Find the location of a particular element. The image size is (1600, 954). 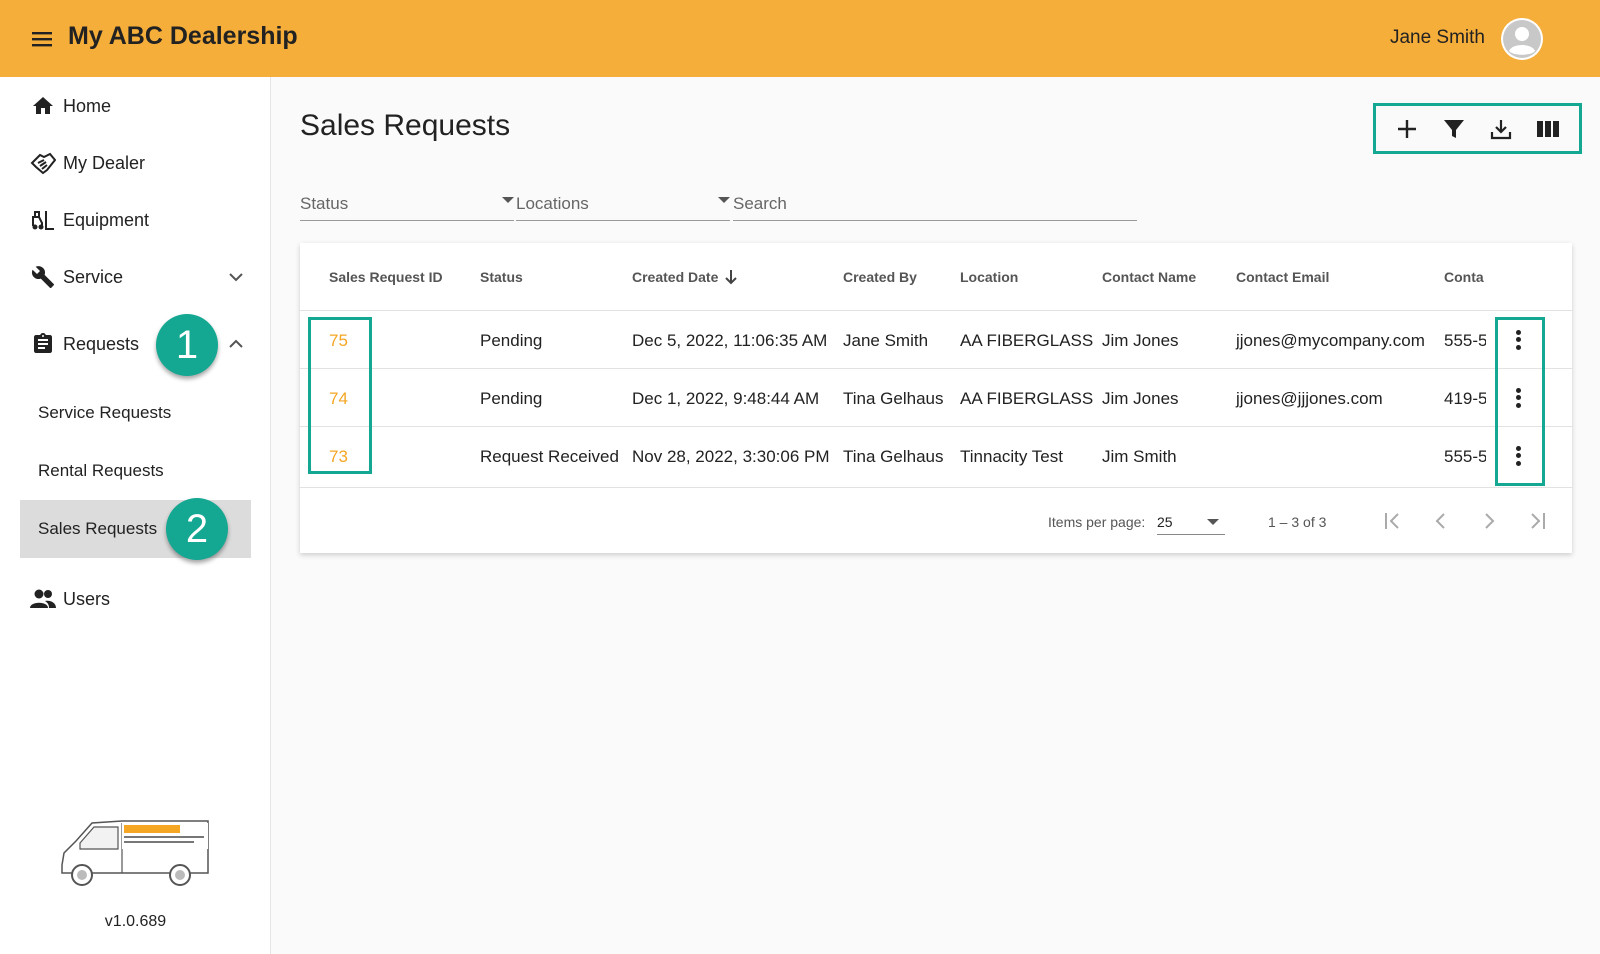

column-header-contact-name: Contact Name is located at coordinates (1149, 277).